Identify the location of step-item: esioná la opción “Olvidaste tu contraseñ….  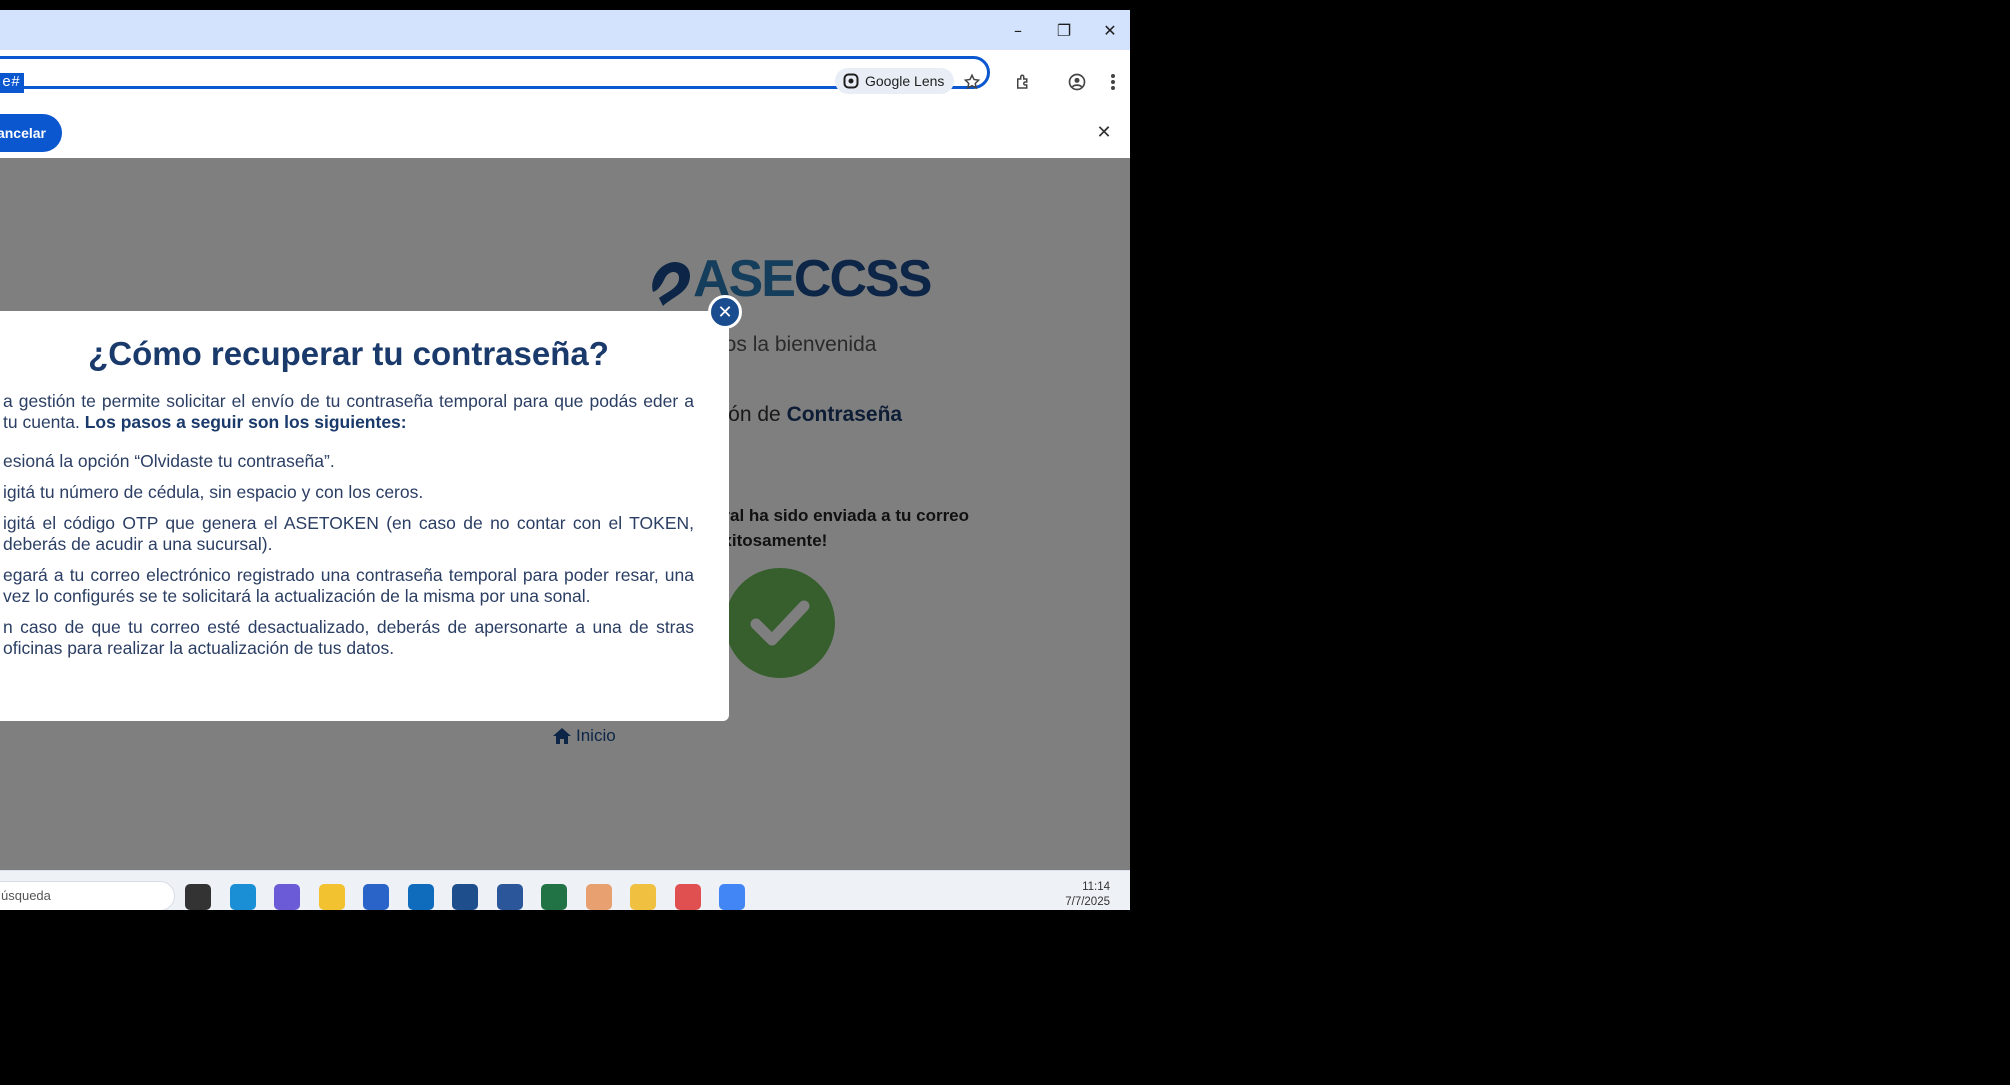
(169, 461).